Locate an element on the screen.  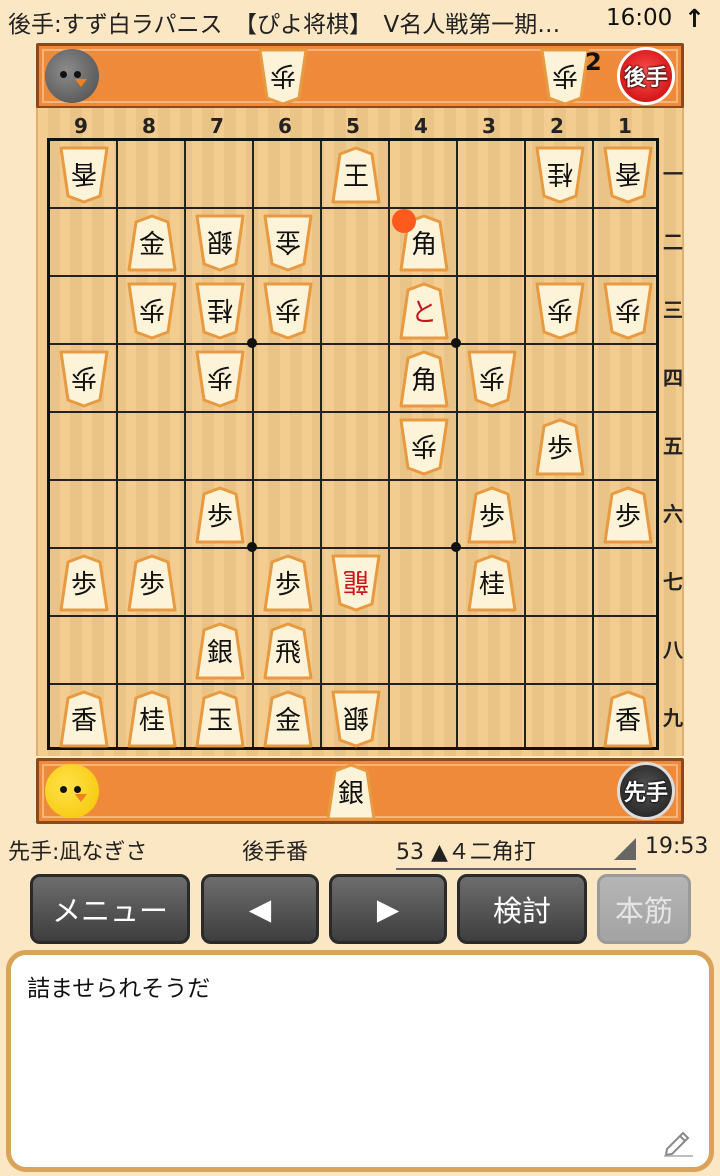
gote-piece-stand: 歩歩2 後手 is located at coordinates (360, 76).